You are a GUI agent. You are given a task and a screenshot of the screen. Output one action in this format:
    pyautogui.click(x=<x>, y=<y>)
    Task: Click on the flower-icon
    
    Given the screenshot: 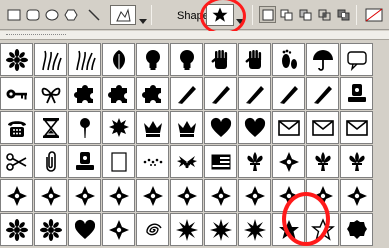 What is the action you would take?
    pyautogui.click(x=50, y=229)
    